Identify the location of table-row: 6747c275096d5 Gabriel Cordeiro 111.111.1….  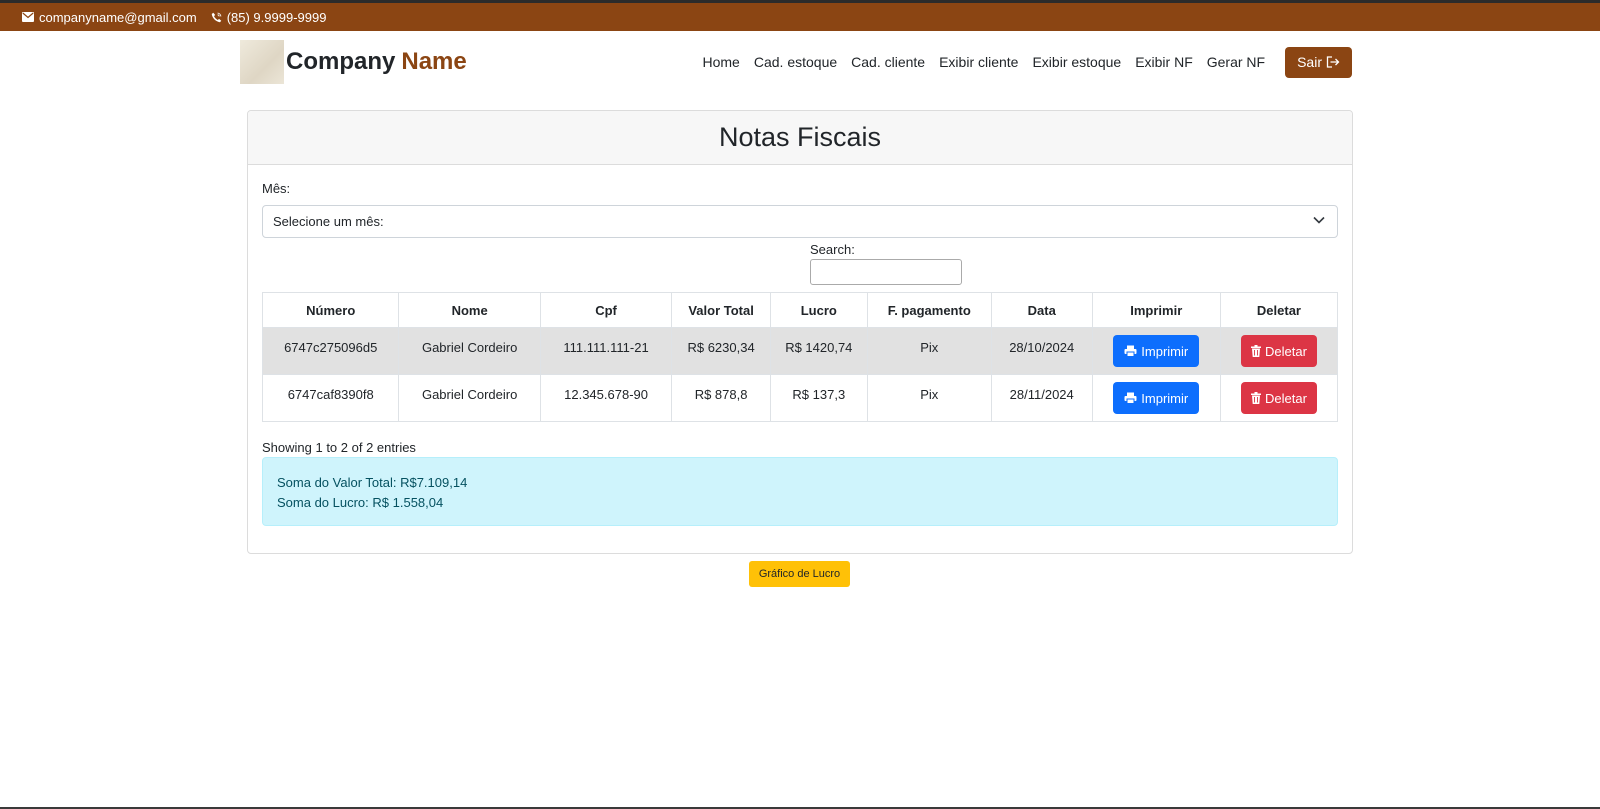
(800, 351).